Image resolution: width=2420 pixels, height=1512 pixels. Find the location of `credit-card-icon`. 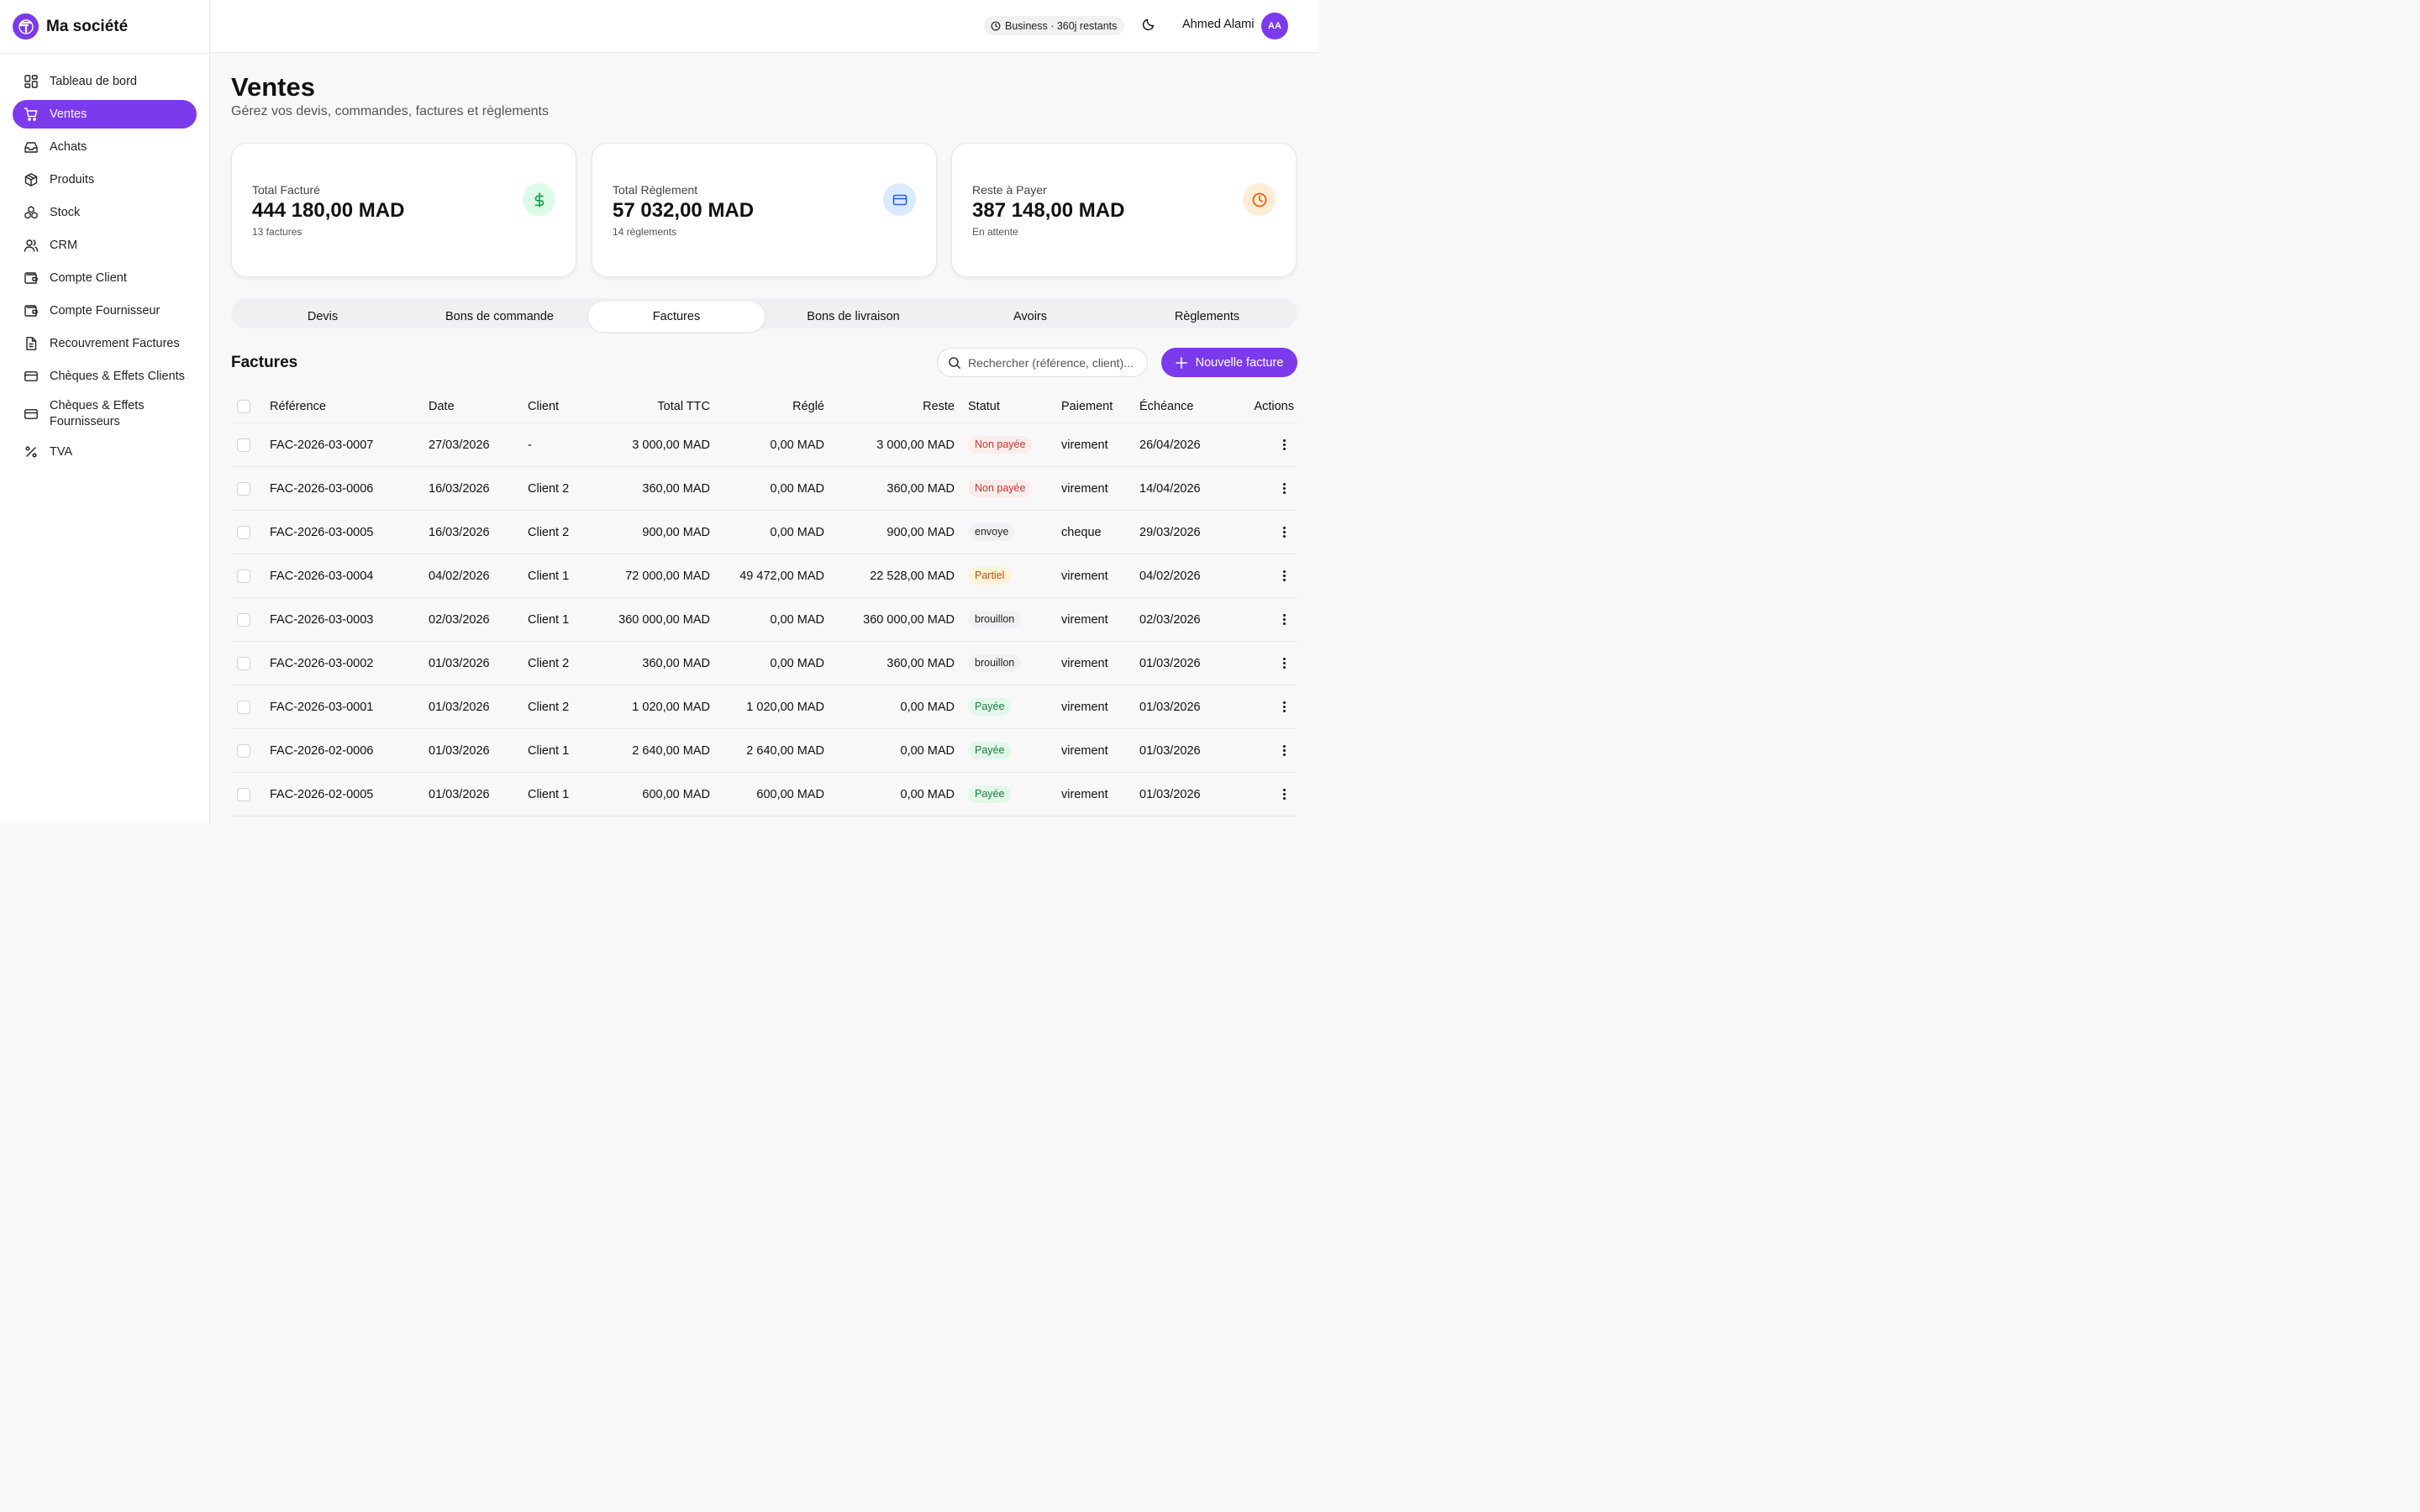

credit-card-icon is located at coordinates (900, 199).